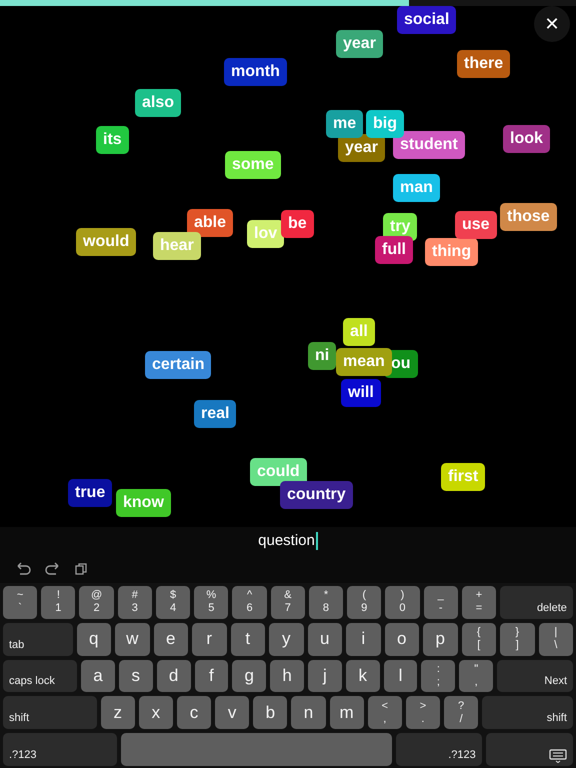  Describe the element at coordinates (401, 676) in the screenshot. I see `letter-key: l` at that location.